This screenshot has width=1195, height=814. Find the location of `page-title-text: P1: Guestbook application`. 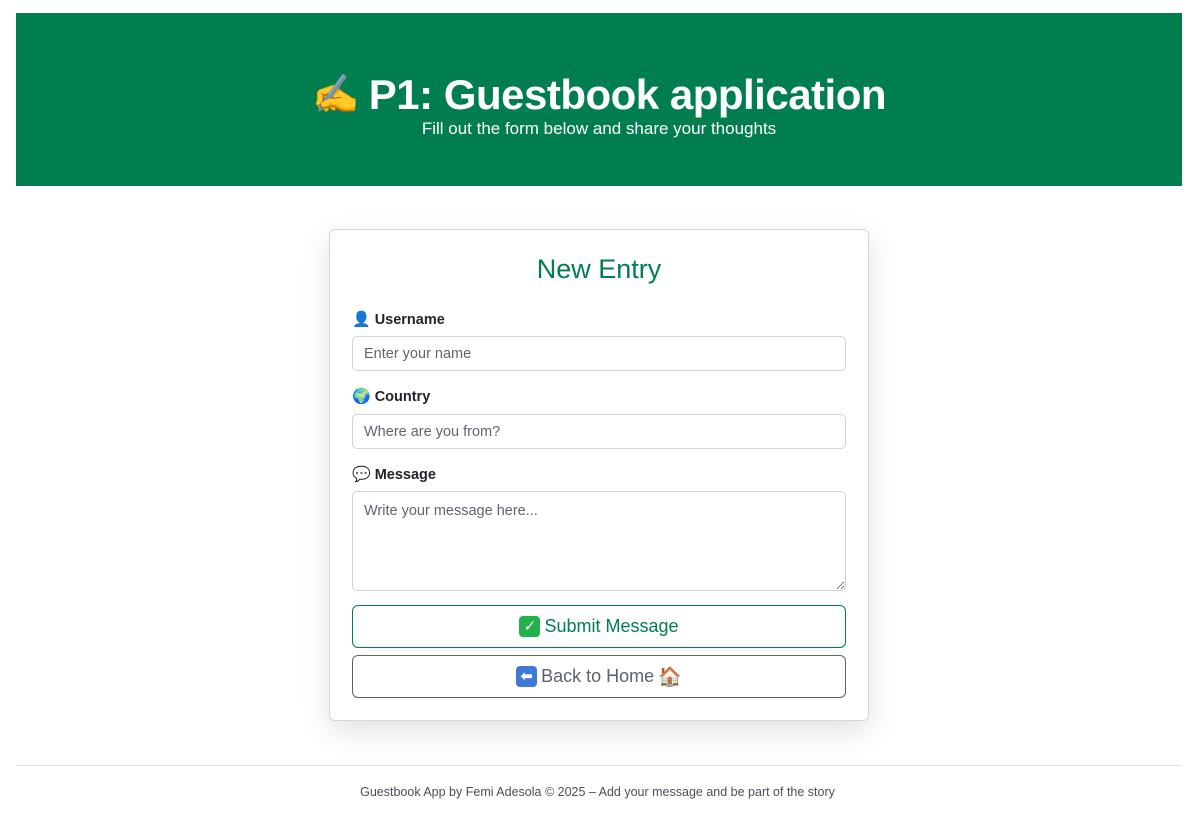

page-title-text: P1: Guestbook application is located at coordinates (627, 94).